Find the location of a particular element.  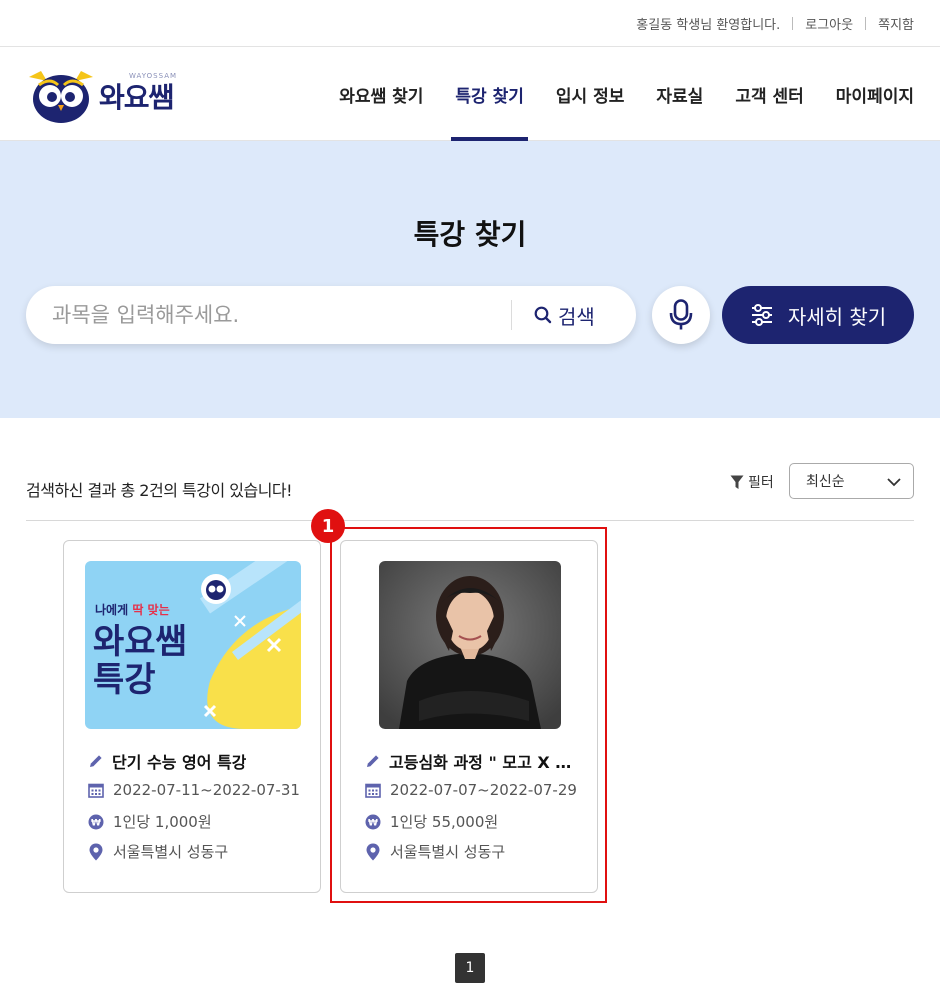

logout-link: 로그아웃 is located at coordinates (829, 23).